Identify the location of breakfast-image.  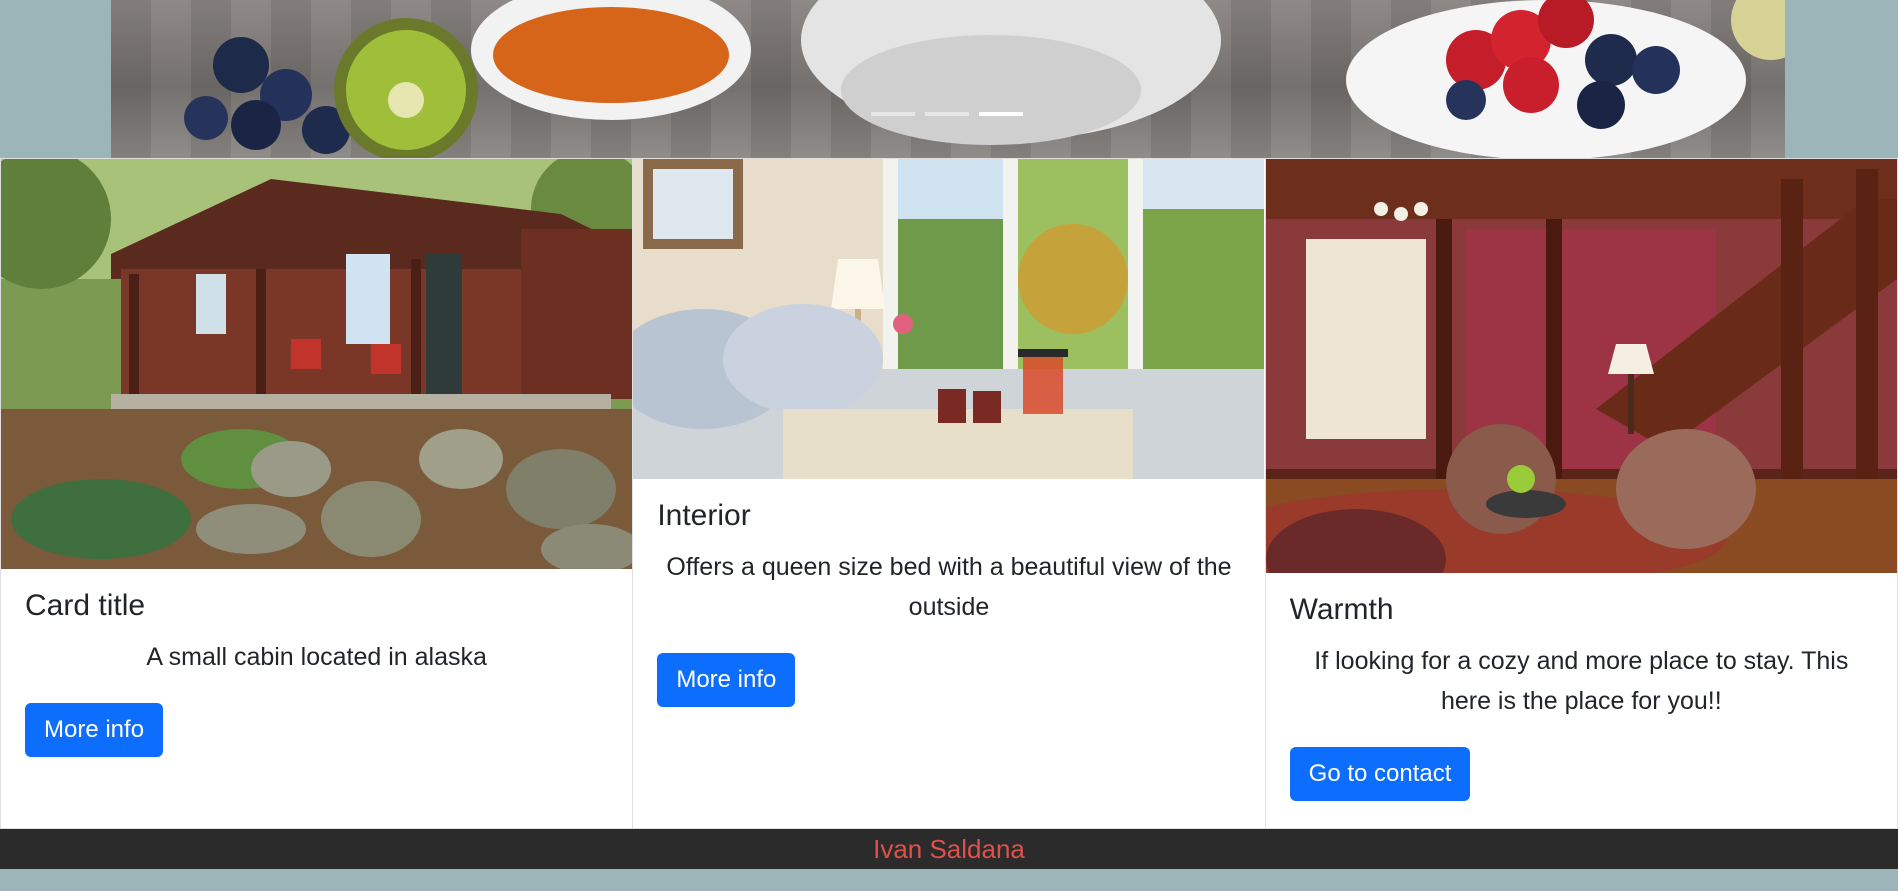
(984, 79).